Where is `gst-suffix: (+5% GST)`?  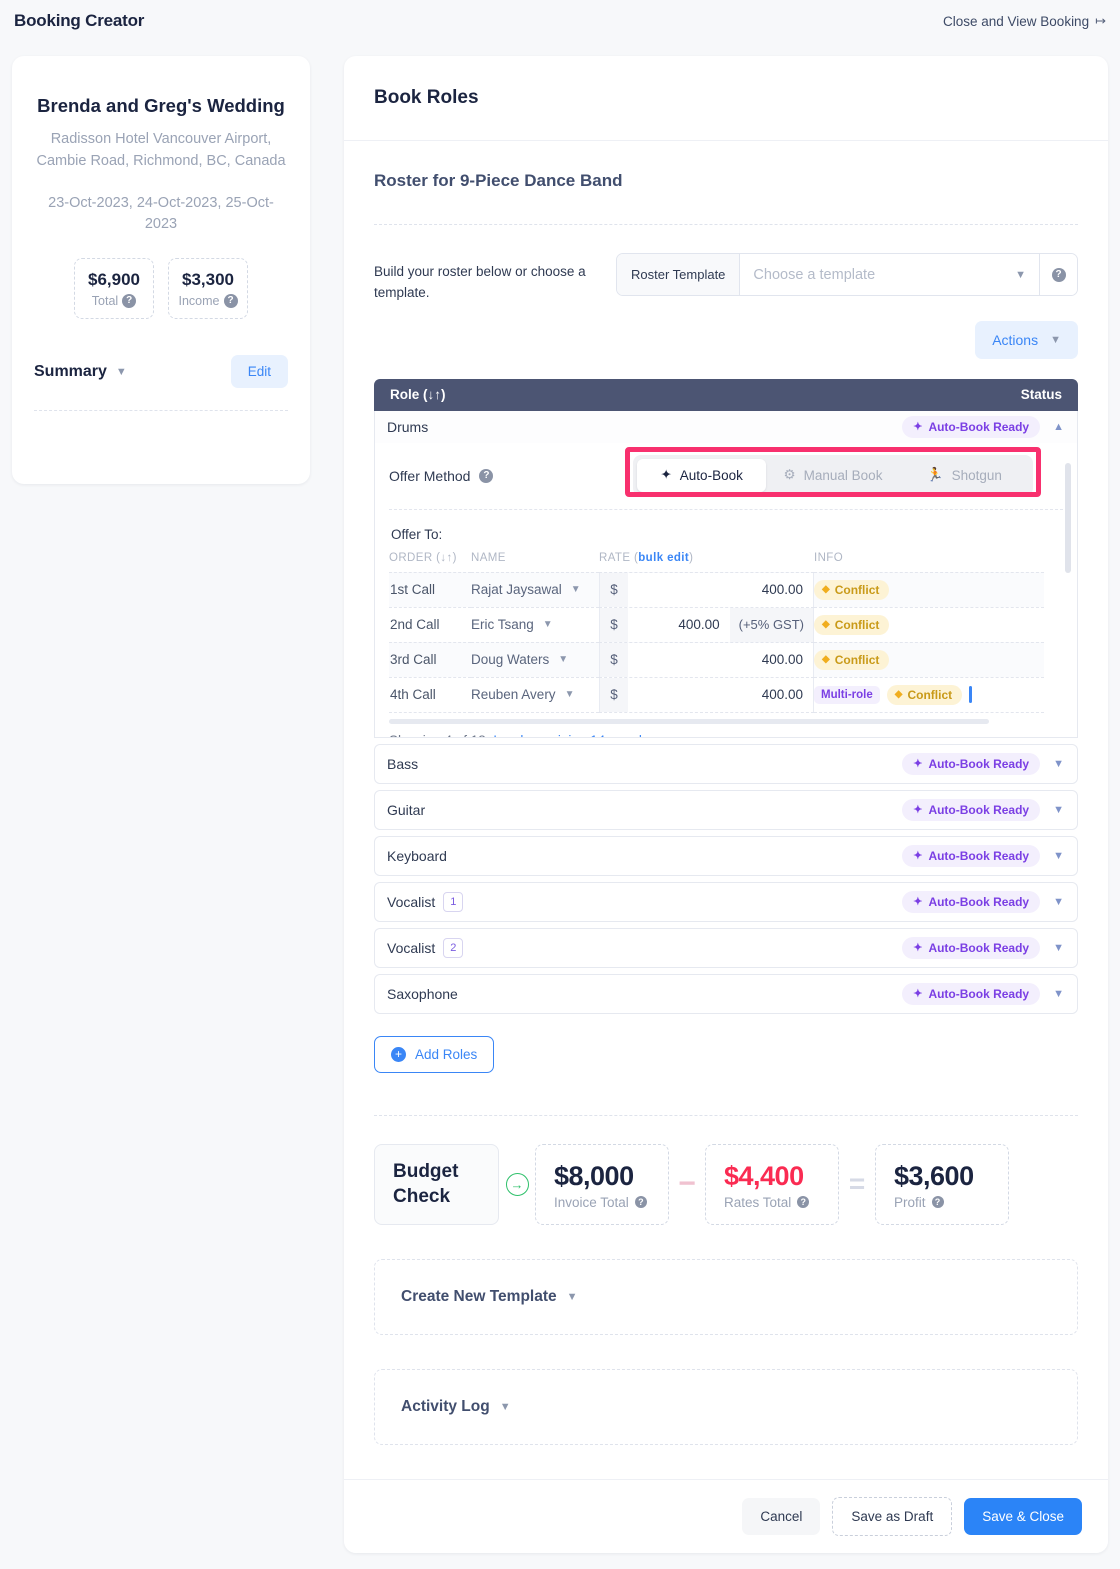
gst-suffix: (+5% GST) is located at coordinates (771, 624).